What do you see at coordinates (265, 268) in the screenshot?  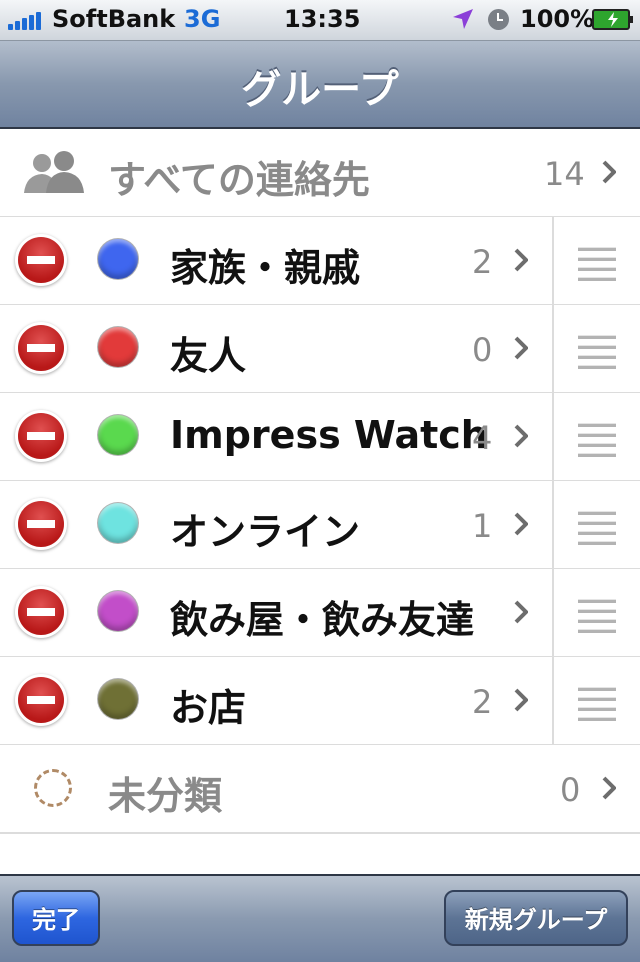 I see `group-label: 家族・親戚` at bounding box center [265, 268].